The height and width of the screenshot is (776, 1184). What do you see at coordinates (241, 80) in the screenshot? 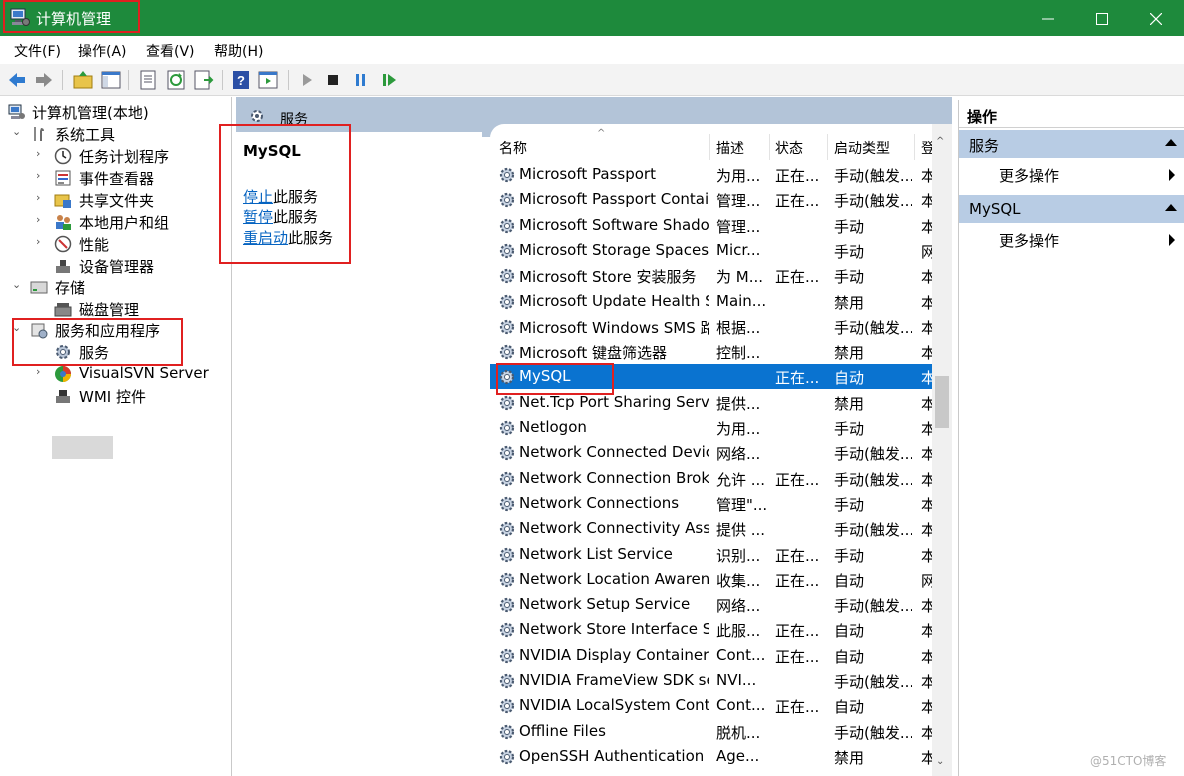
I see `help-icon: ?` at bounding box center [241, 80].